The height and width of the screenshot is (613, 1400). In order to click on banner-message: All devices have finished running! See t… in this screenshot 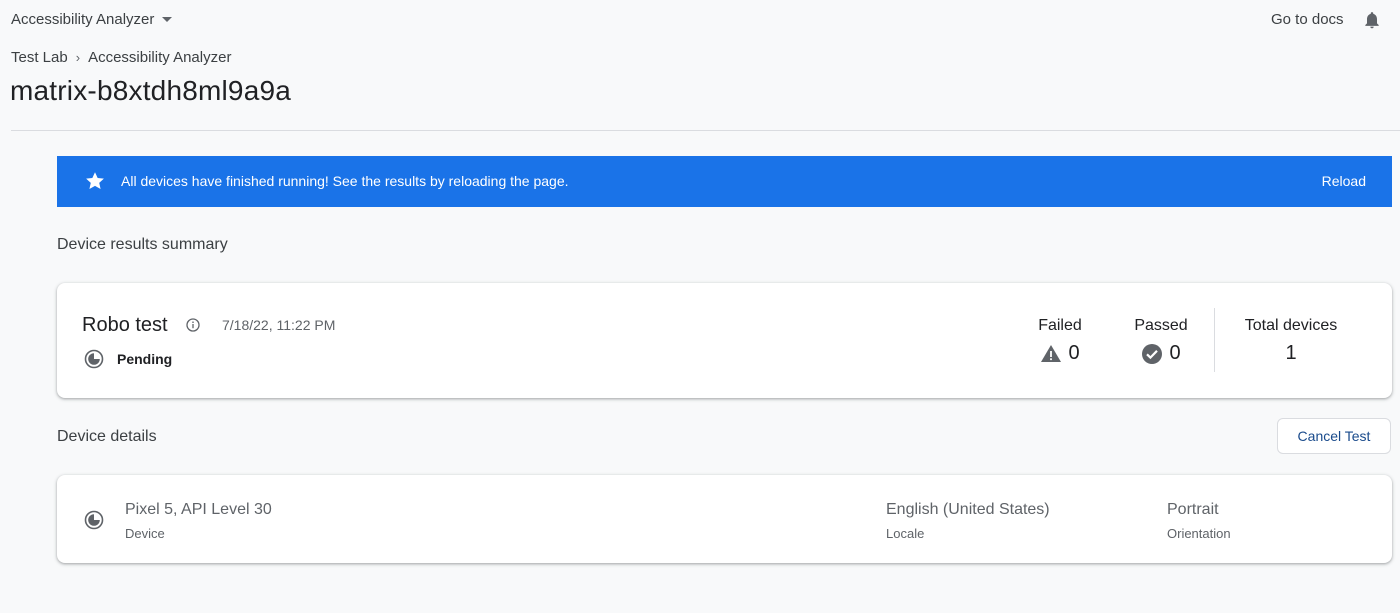, I will do `click(345, 181)`.